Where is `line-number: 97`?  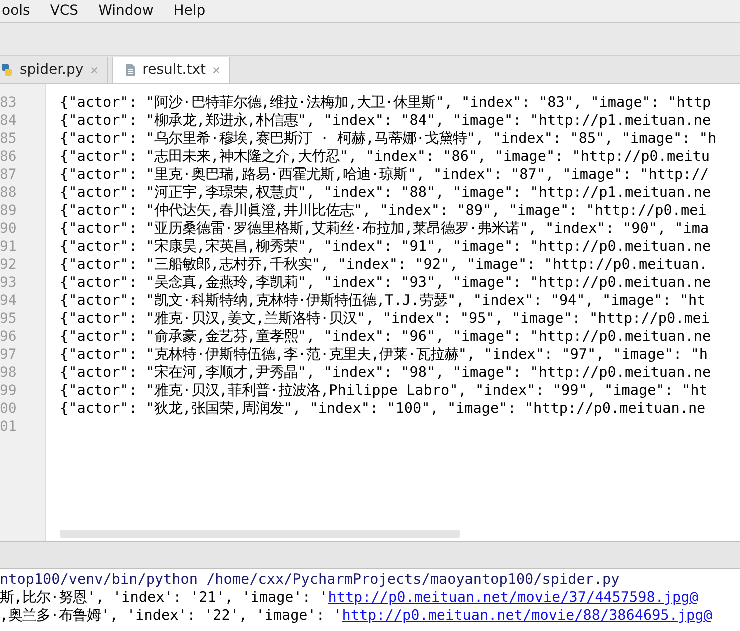
line-number: 97 is located at coordinates (9, 355).